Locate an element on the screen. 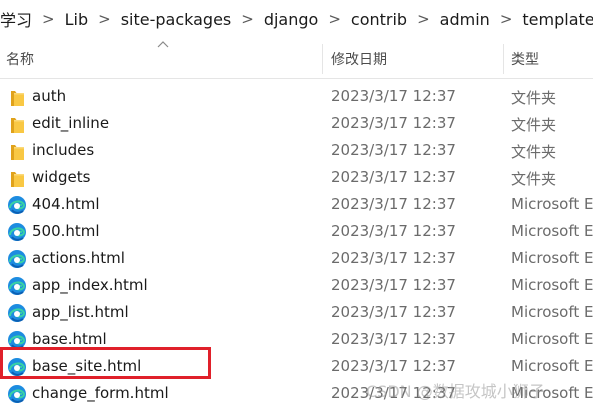 Image resolution: width=593 pixels, height=411 pixels. file-name: app_list.html is located at coordinates (80, 312).